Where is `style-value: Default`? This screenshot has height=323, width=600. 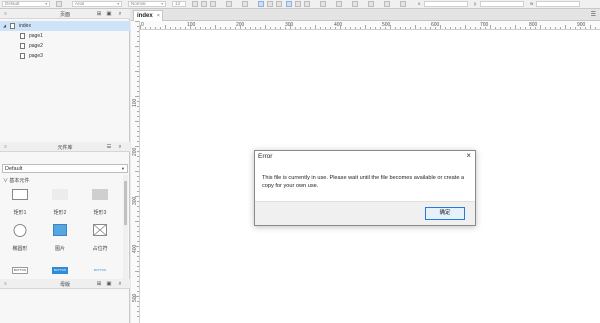
style-value: Default is located at coordinates (12, 3).